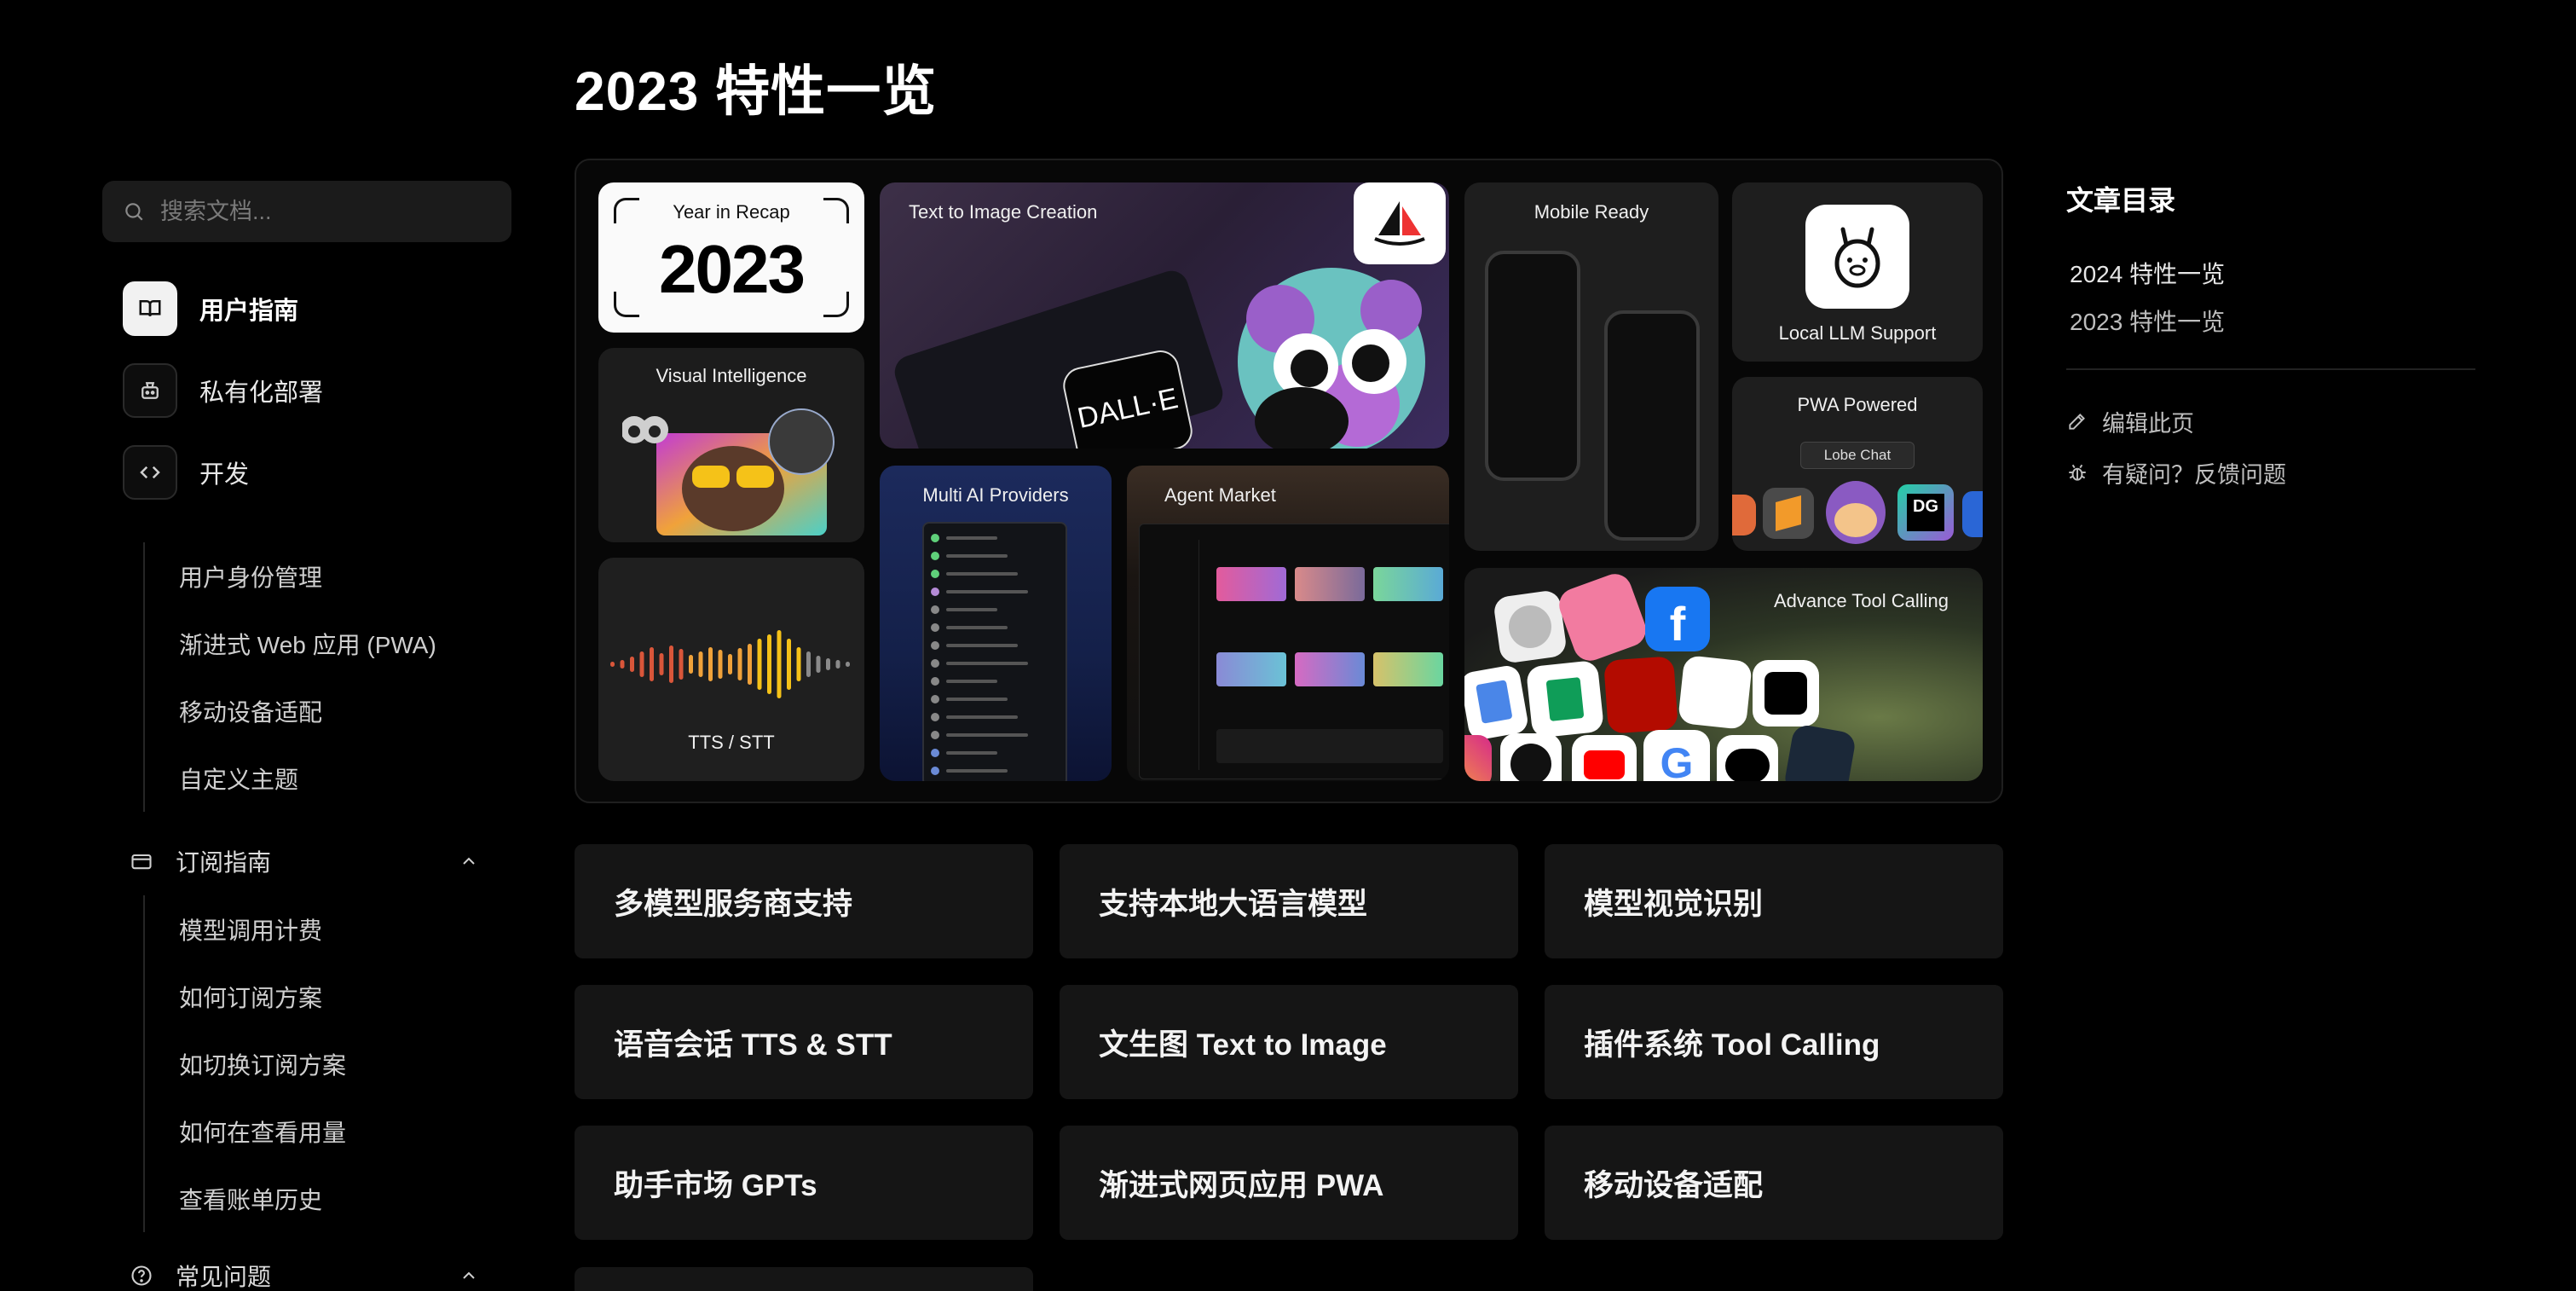  What do you see at coordinates (323, 1131) in the screenshot?
I see `subnav-item: 如何在查看用量` at bounding box center [323, 1131].